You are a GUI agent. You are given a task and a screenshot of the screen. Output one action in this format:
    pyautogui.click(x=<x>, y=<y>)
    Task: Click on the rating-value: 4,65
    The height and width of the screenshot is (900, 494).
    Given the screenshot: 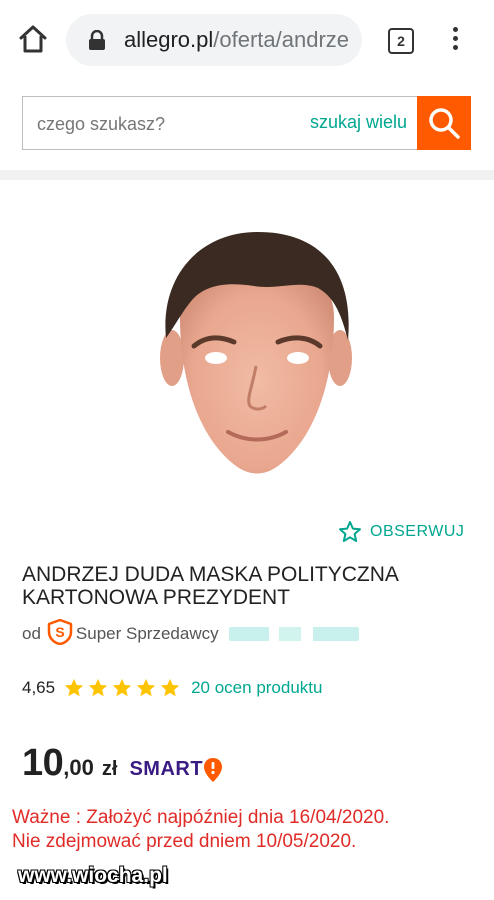 What is the action you would take?
    pyautogui.click(x=39, y=687)
    